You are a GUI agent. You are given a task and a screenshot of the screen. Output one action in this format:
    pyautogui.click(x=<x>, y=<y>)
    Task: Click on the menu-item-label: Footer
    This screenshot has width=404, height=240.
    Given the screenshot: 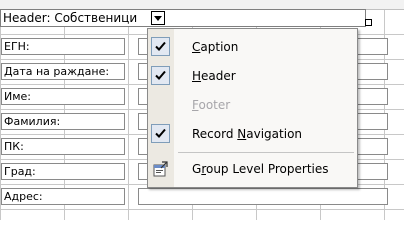 What is the action you would take?
    pyautogui.click(x=211, y=105)
    